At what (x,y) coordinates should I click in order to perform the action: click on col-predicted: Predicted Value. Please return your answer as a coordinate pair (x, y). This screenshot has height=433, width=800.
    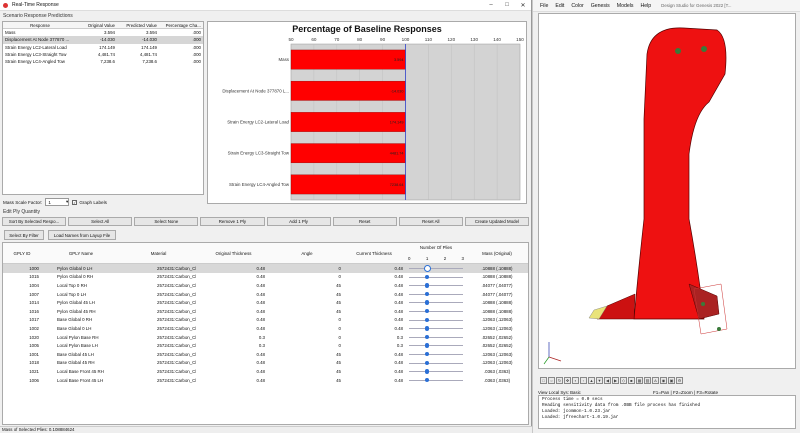
    Looking at the image, I should click on (138, 25).